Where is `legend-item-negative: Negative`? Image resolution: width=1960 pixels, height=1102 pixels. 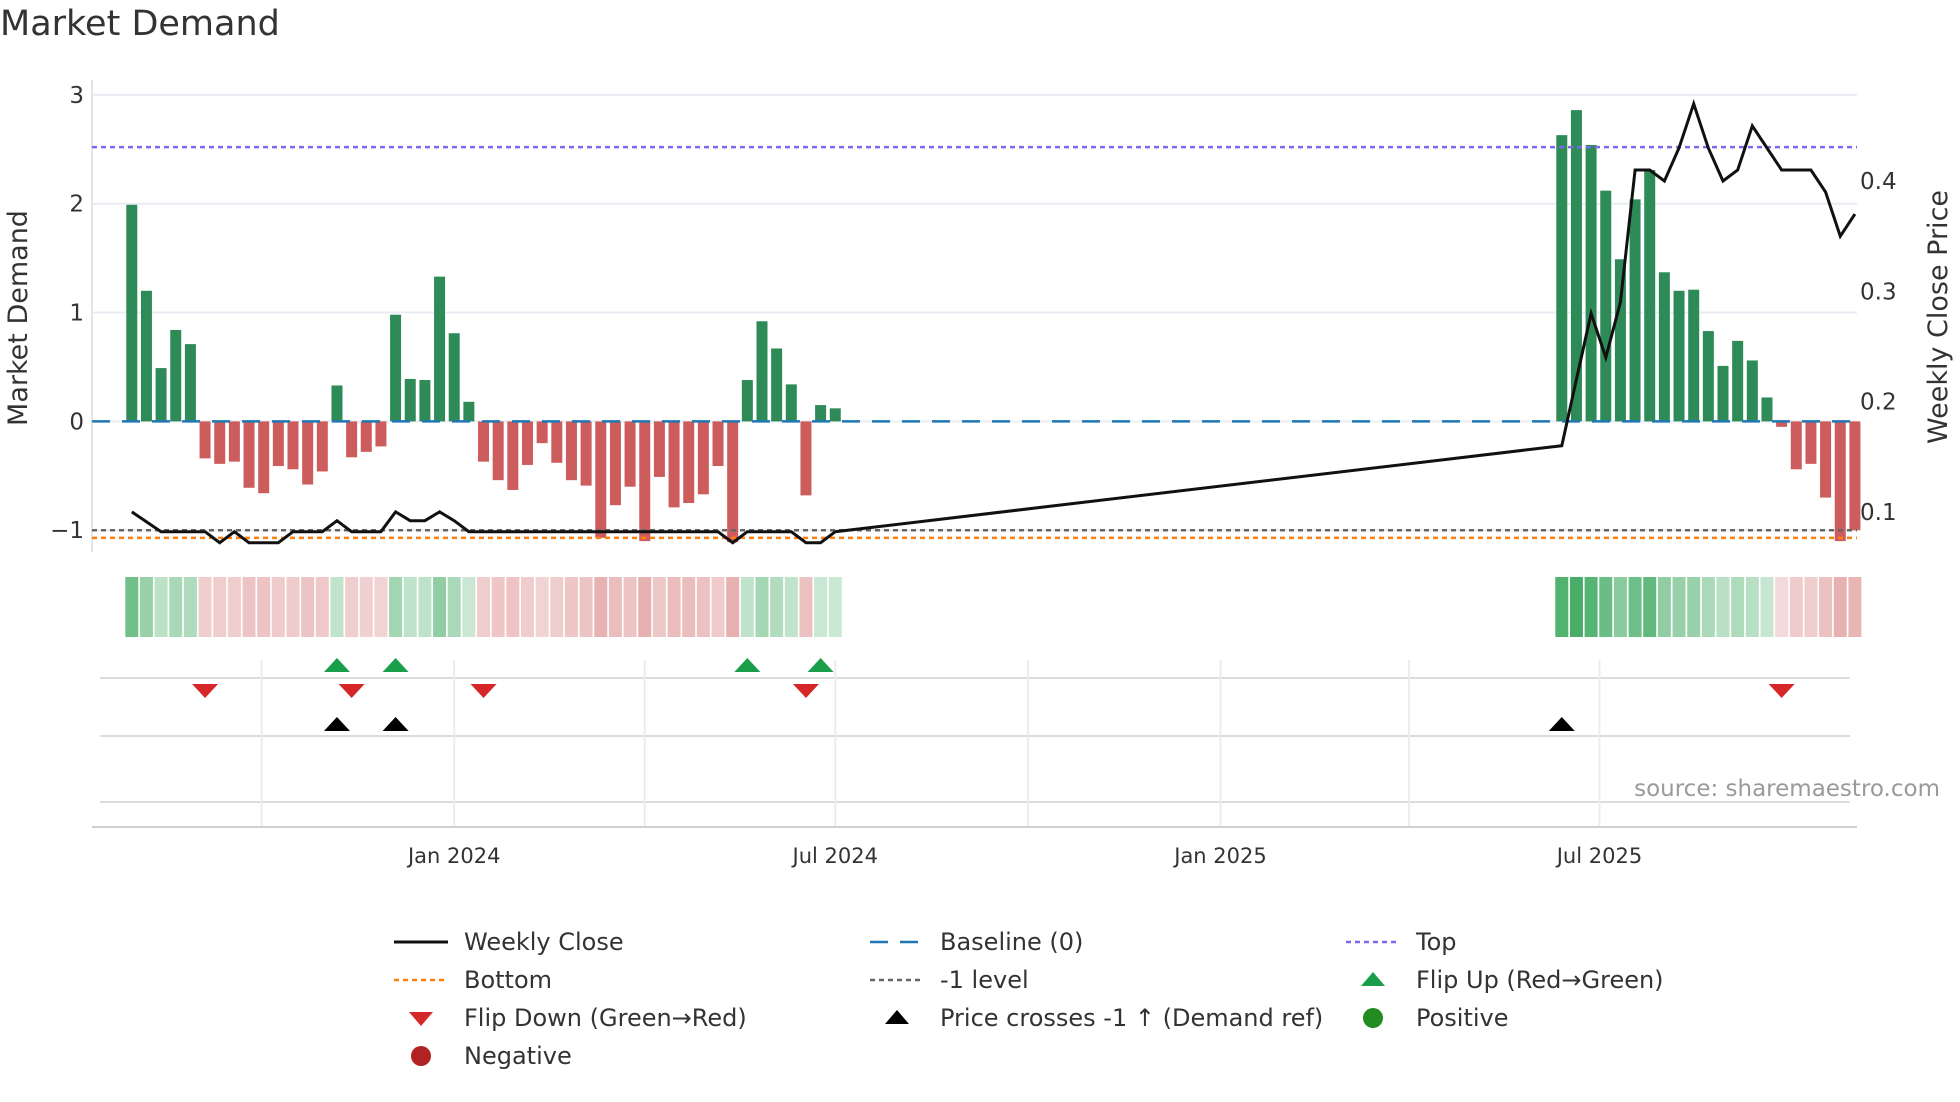
legend-item-negative: Negative is located at coordinates (481, 1056).